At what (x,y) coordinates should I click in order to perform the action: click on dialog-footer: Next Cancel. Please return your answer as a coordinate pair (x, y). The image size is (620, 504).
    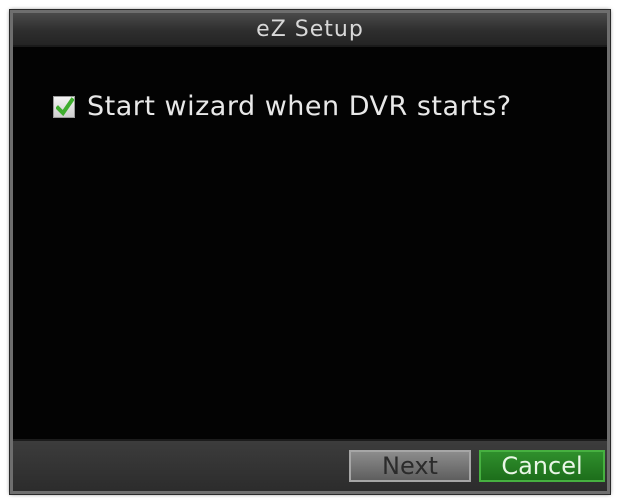
    Looking at the image, I should click on (310, 465).